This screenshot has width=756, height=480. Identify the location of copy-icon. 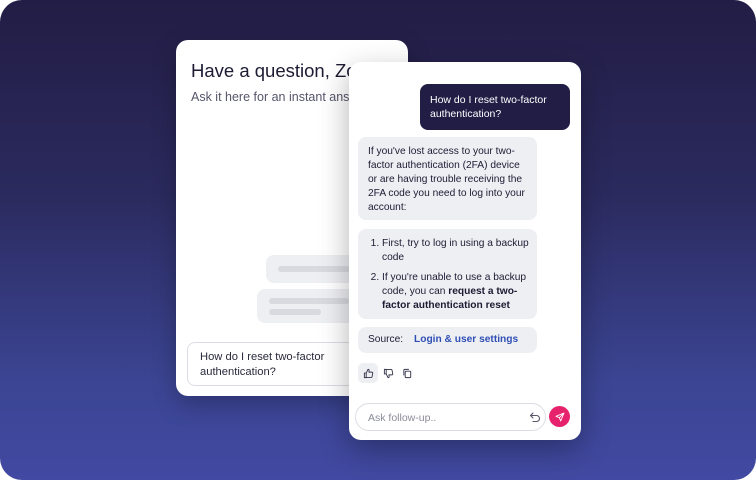
(406, 373).